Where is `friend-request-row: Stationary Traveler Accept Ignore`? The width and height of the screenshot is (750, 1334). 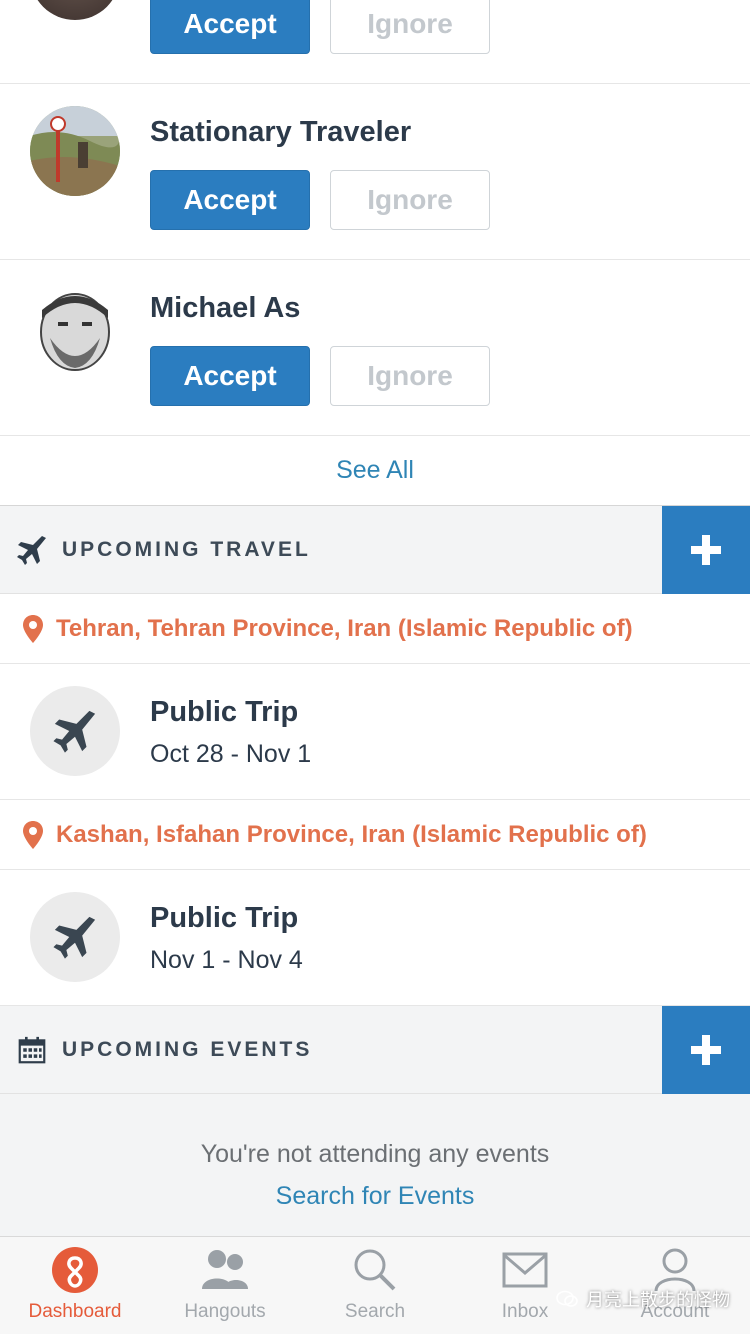
friend-request-row: Stationary Traveler Accept Ignore is located at coordinates (375, 172).